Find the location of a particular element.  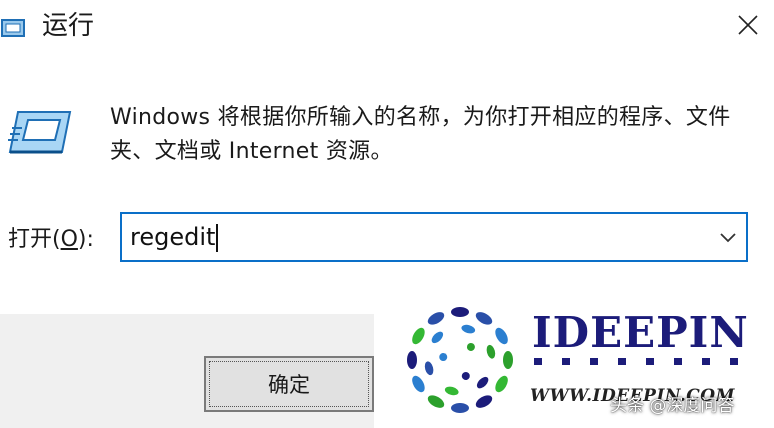

title-bar: 运行 is located at coordinates (387, 28).